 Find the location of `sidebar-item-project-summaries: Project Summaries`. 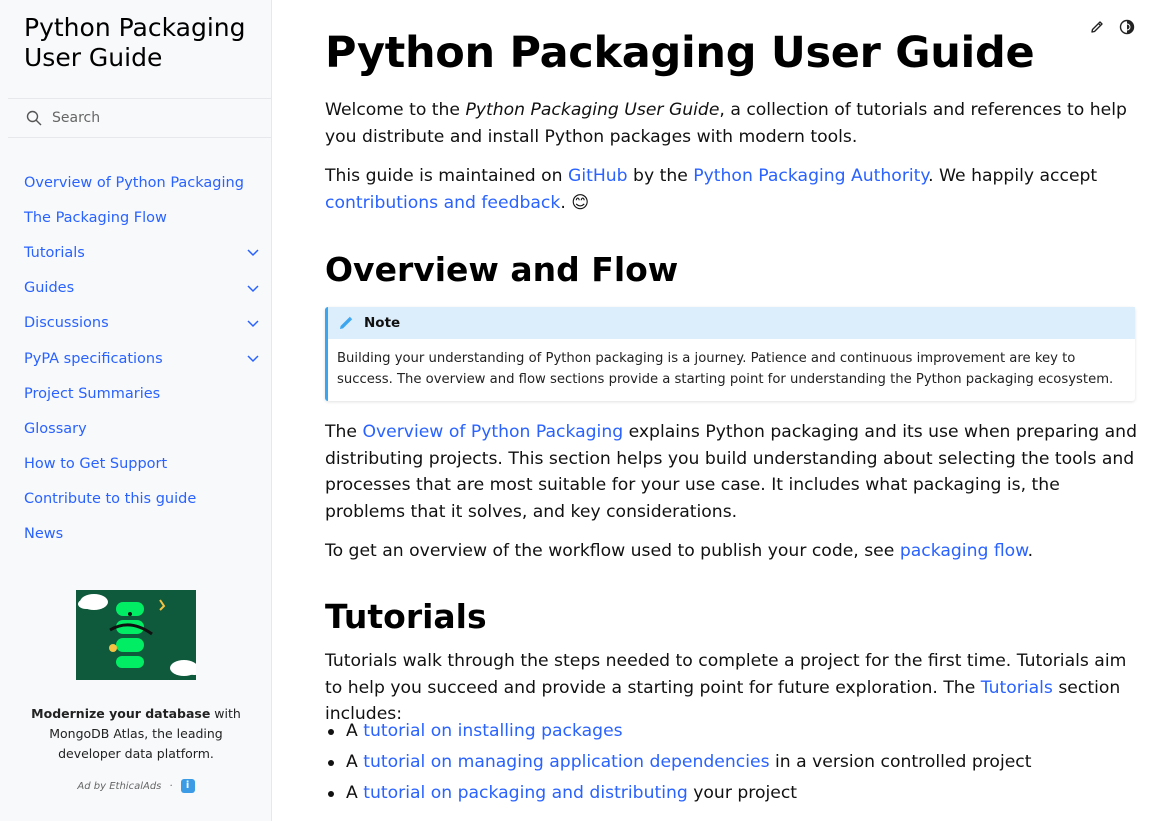

sidebar-item-project-summaries: Project Summaries is located at coordinates (136, 393).